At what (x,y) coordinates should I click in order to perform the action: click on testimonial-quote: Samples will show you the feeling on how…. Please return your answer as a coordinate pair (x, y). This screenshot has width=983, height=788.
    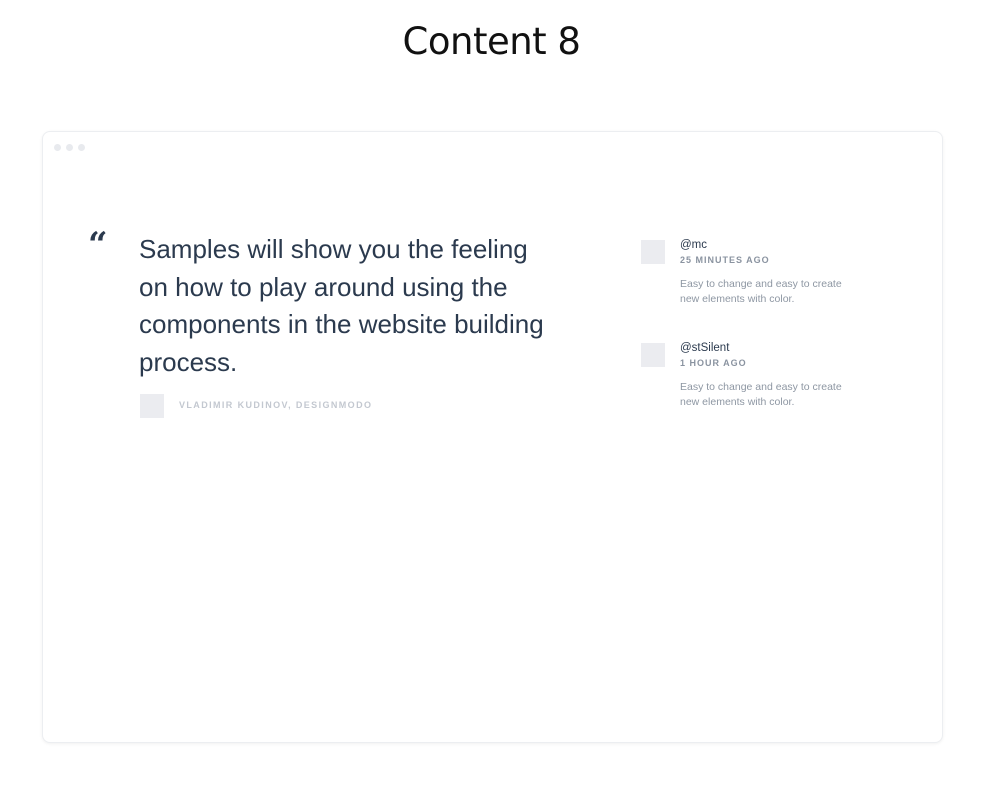
    Looking at the image, I should click on (341, 305).